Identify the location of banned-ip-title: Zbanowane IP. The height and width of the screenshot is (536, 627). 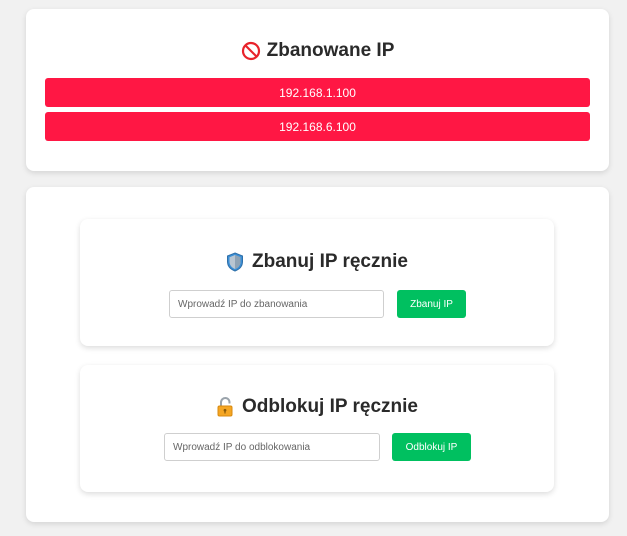
(330, 50).